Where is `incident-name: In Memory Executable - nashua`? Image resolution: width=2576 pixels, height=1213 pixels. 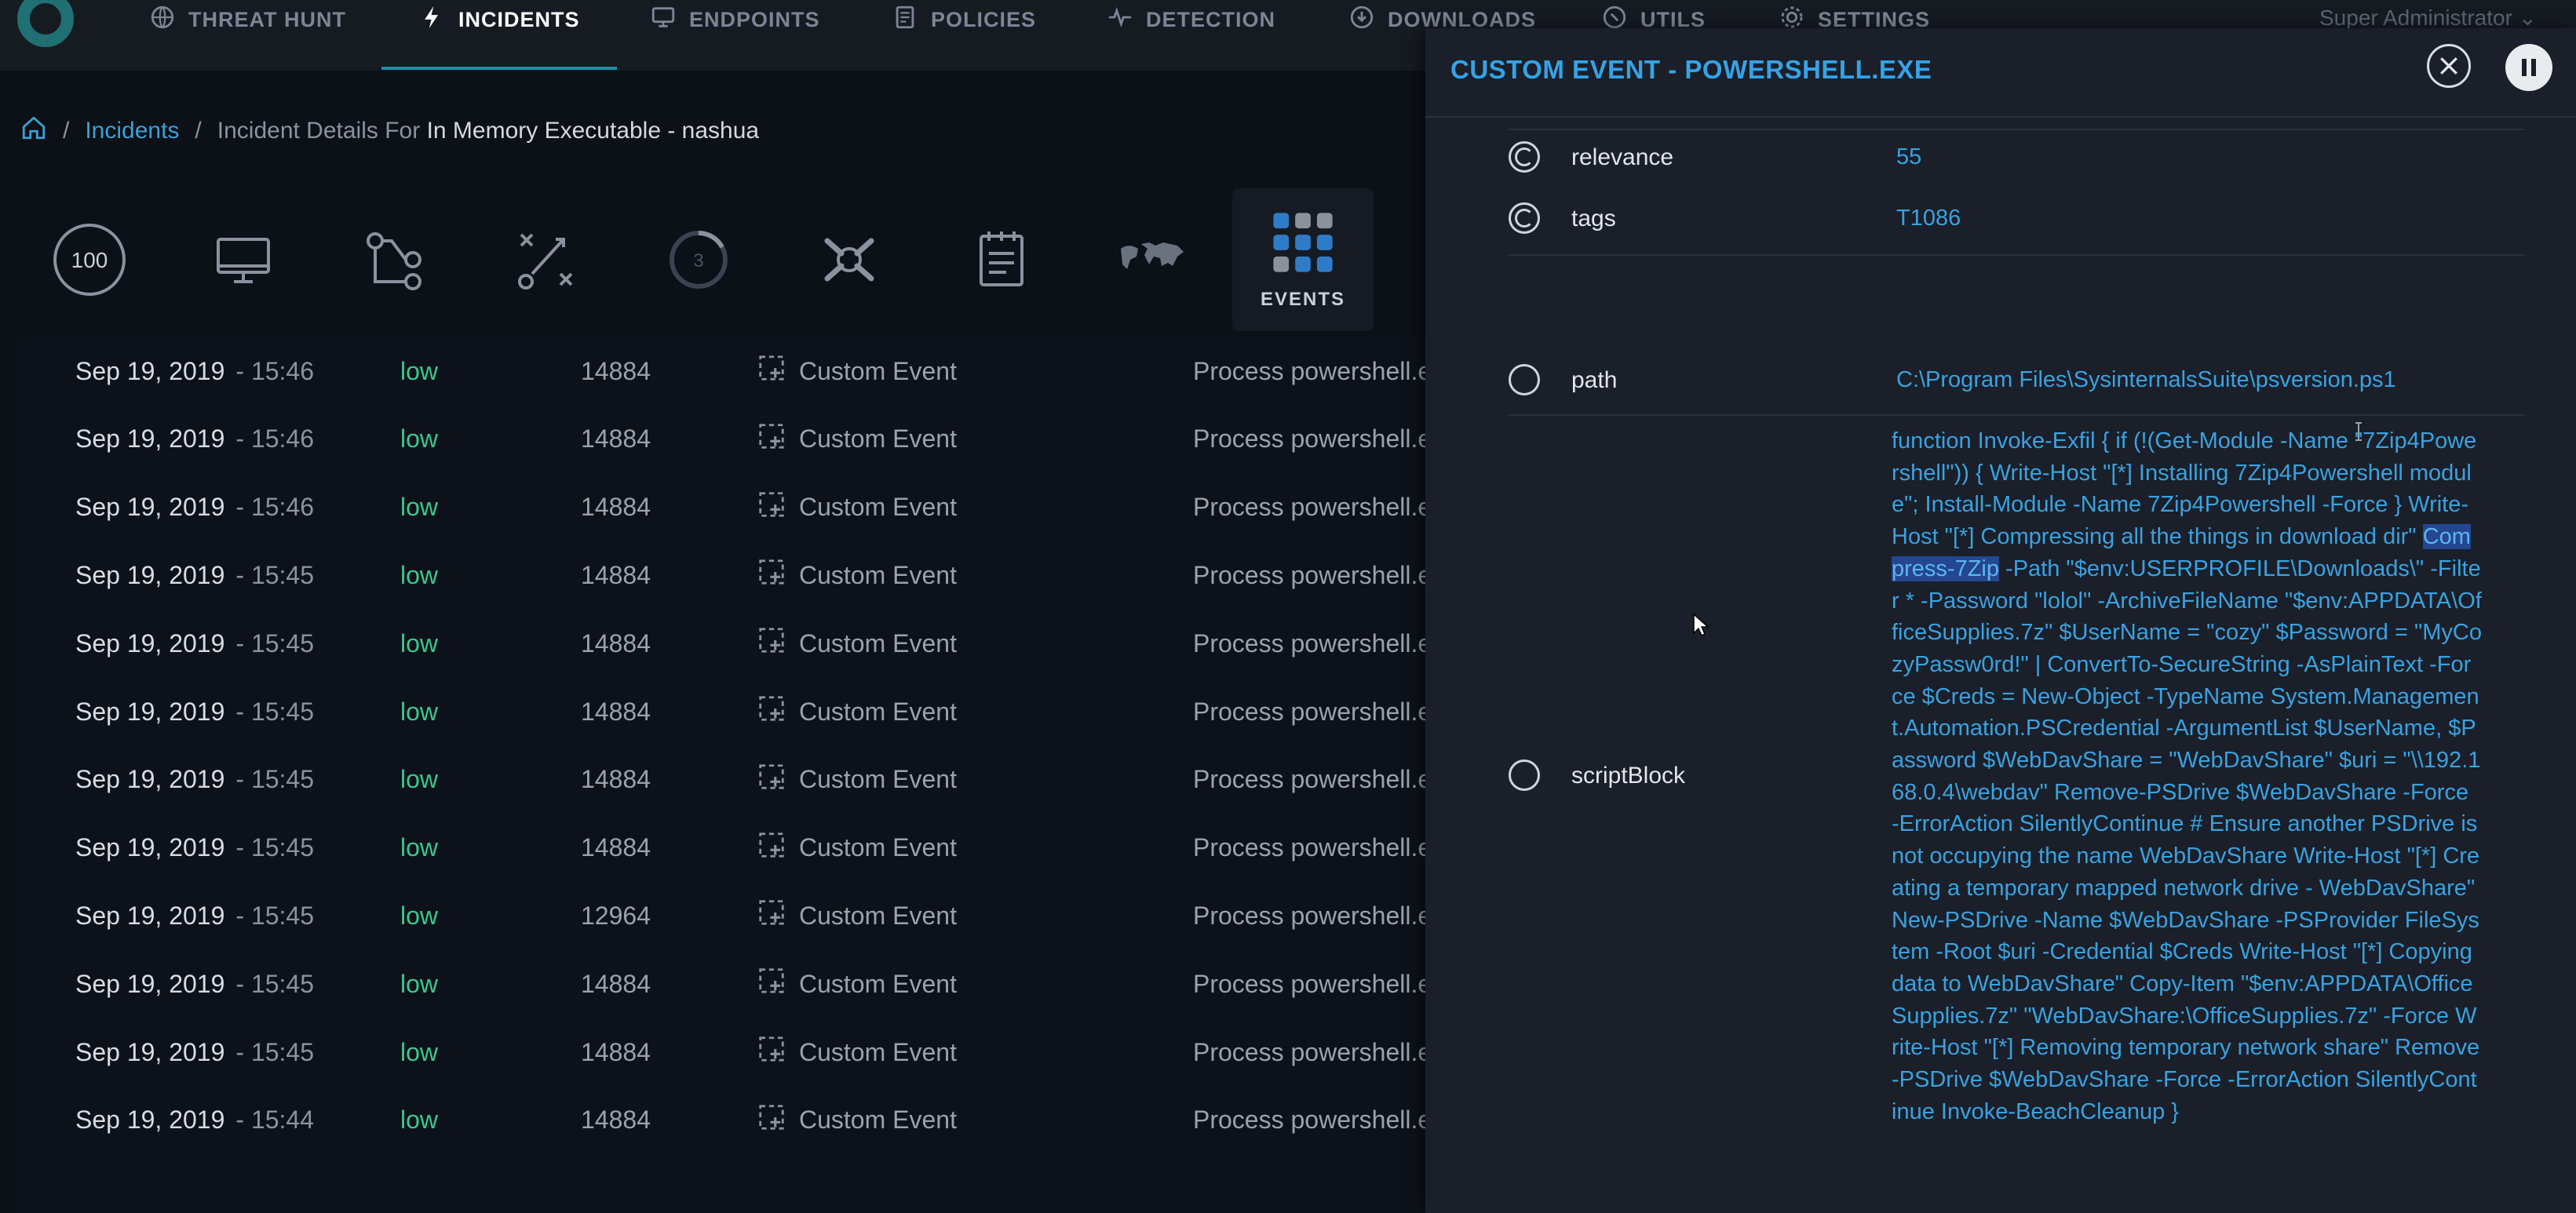 incident-name: In Memory Executable - nashua is located at coordinates (593, 131).